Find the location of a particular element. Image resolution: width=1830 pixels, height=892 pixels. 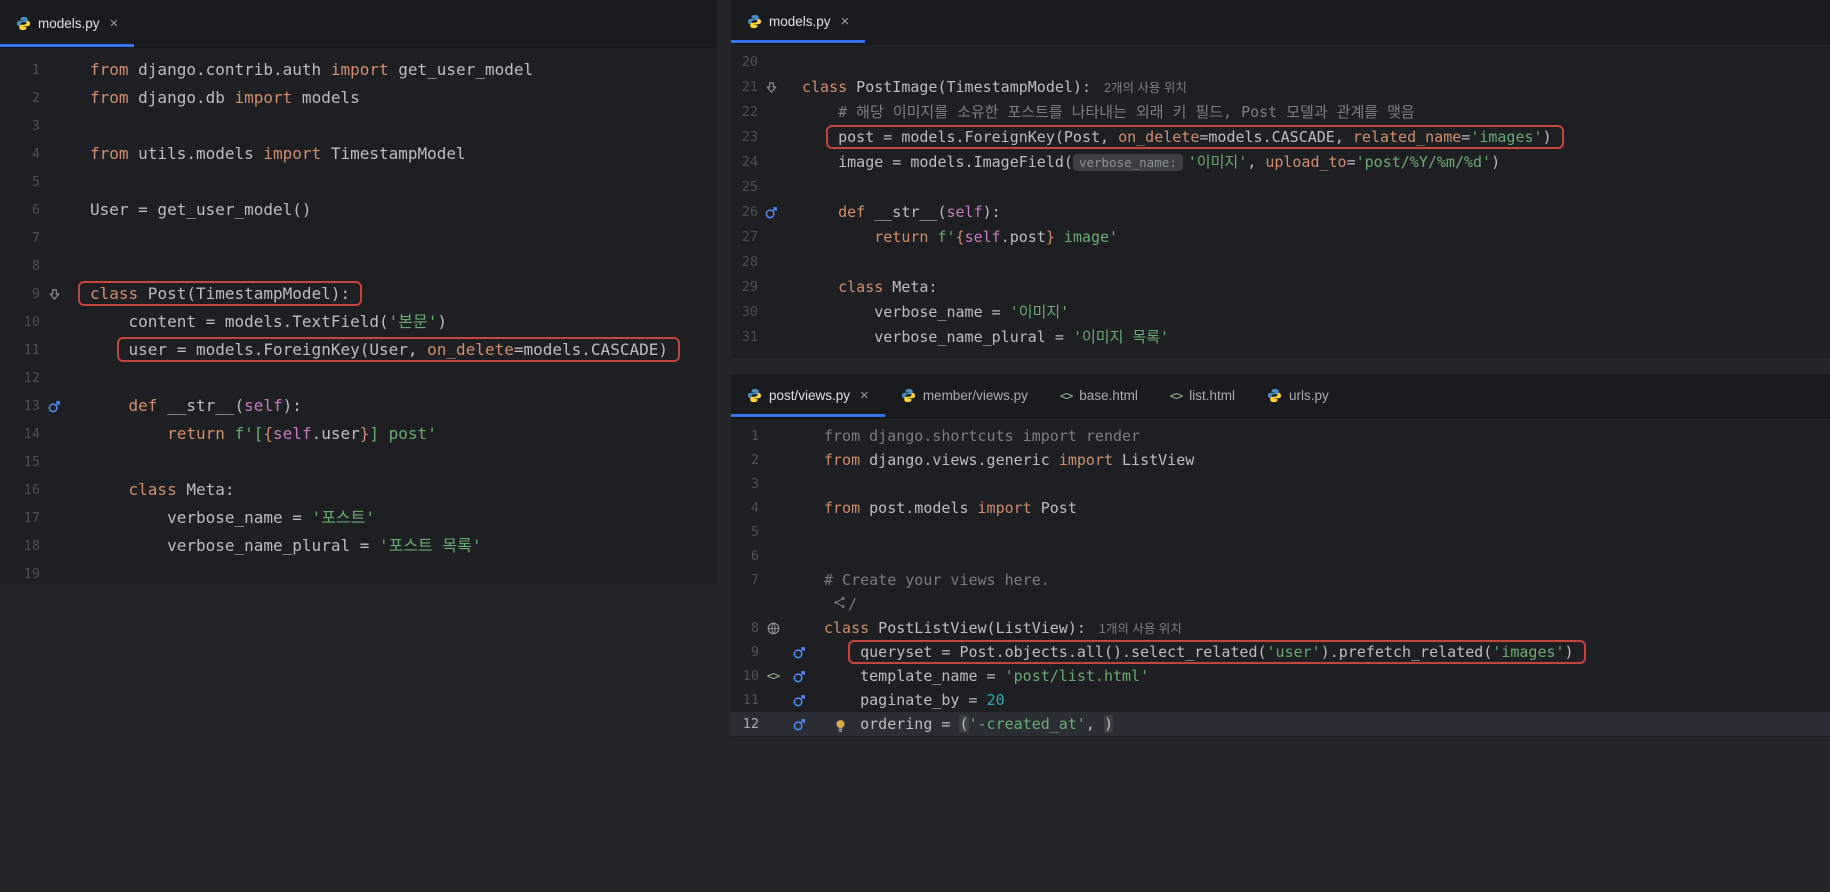

code-token: models is located at coordinates (326, 97).